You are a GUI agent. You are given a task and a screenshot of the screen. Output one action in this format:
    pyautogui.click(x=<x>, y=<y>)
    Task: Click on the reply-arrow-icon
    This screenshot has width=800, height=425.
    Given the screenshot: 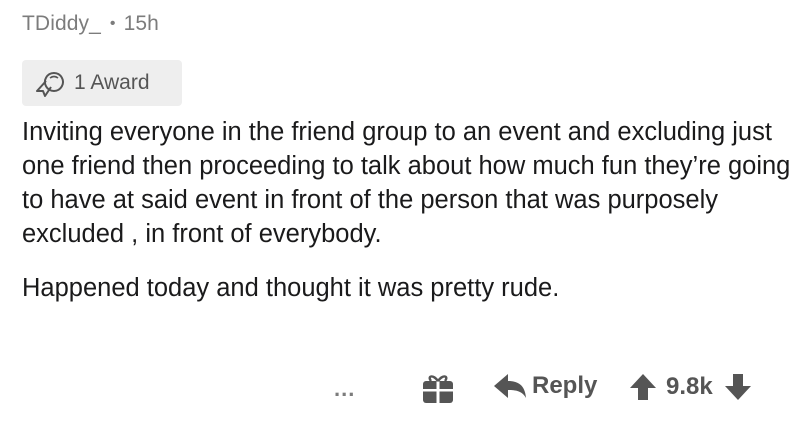 What is the action you would take?
    pyautogui.click(x=510, y=386)
    